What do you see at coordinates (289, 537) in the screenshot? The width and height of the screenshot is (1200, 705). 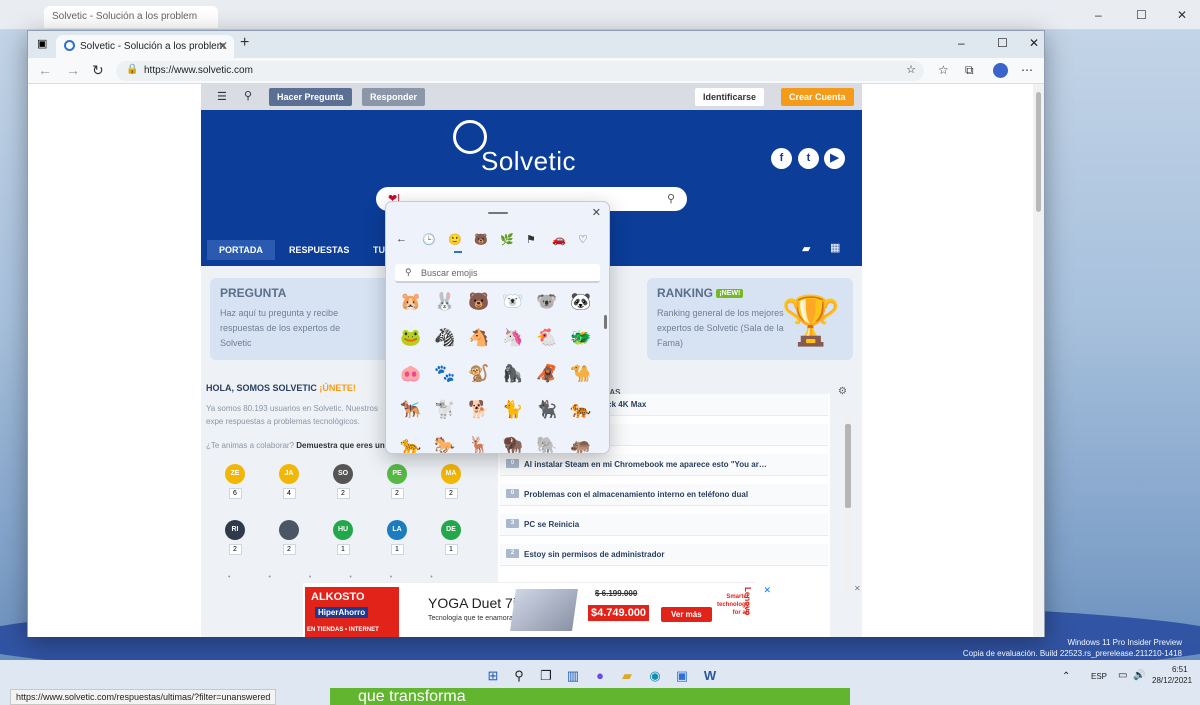 I see `user-avatar: 2` at bounding box center [289, 537].